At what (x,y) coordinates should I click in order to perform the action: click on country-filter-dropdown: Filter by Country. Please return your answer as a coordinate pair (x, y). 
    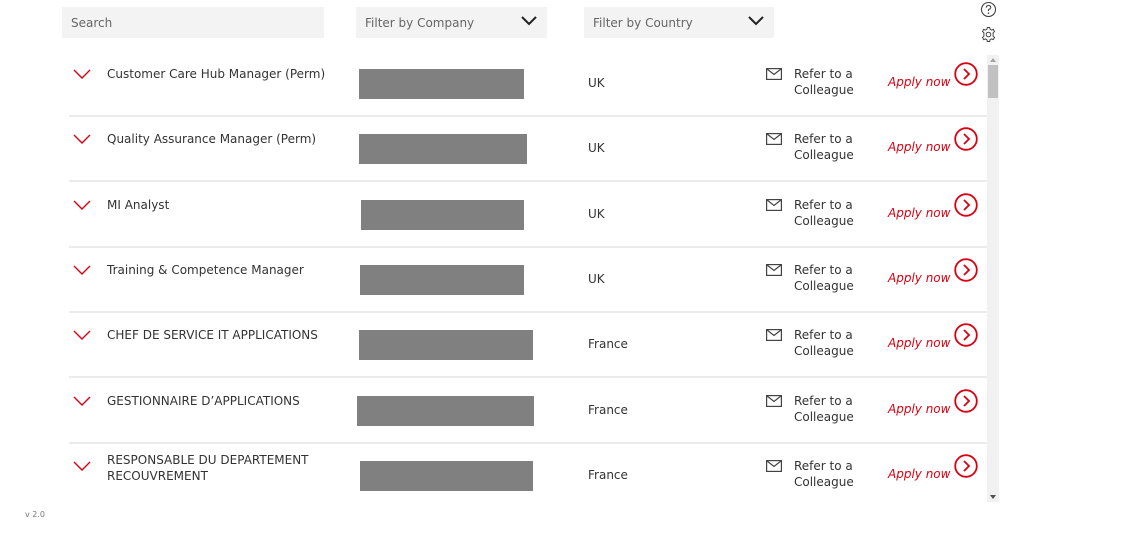
    Looking at the image, I should click on (679, 22).